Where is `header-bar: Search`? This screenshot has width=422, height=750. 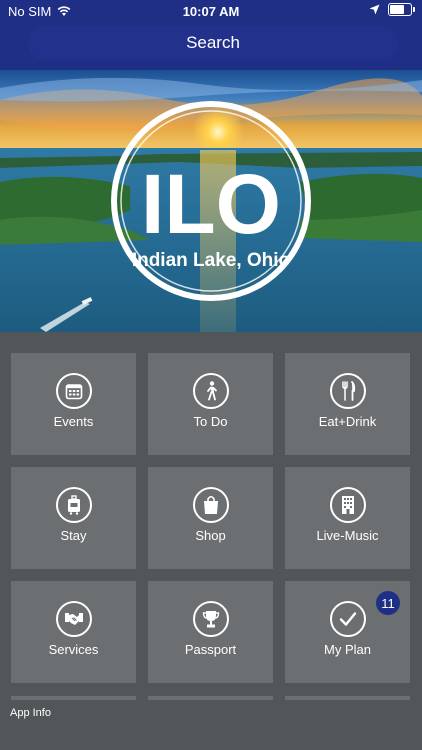 header-bar: Search is located at coordinates (211, 46).